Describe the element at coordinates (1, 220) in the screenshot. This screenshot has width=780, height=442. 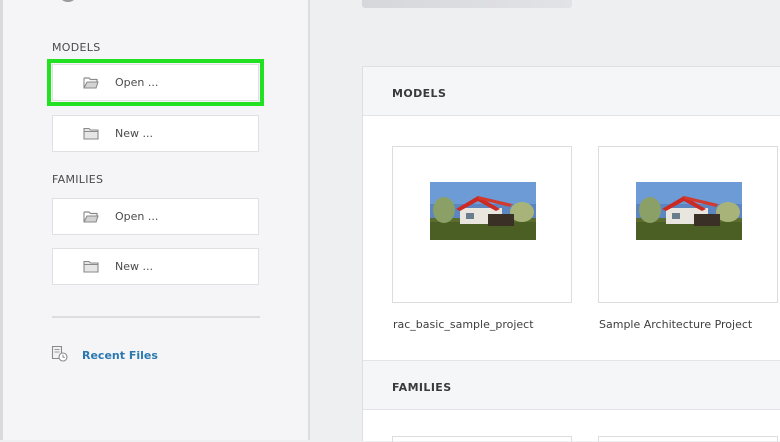
I see `window-edge` at that location.